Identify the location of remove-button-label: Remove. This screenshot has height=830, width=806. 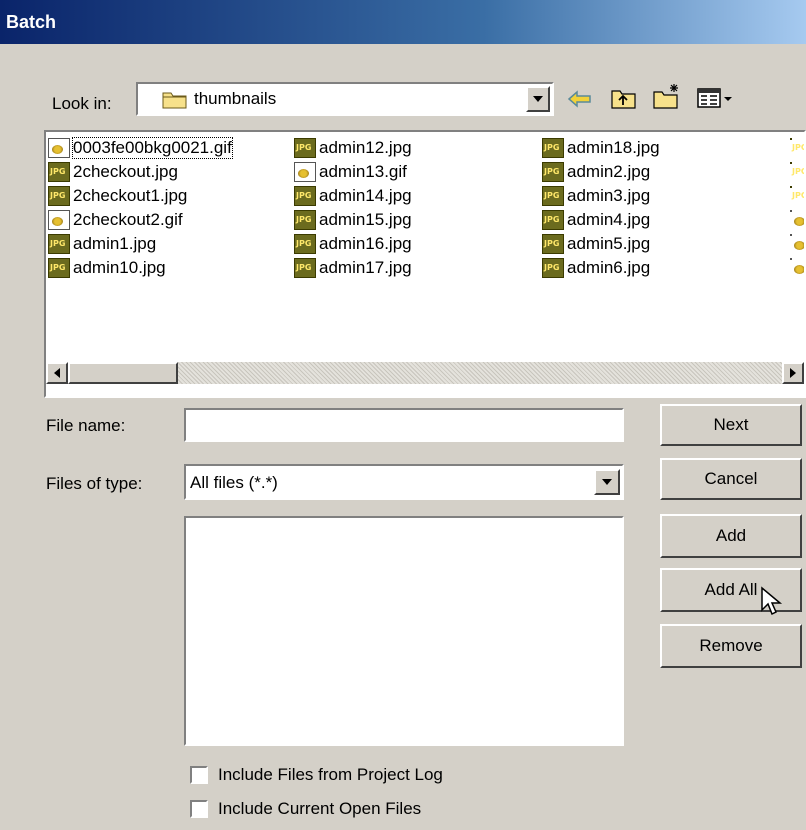
(731, 645).